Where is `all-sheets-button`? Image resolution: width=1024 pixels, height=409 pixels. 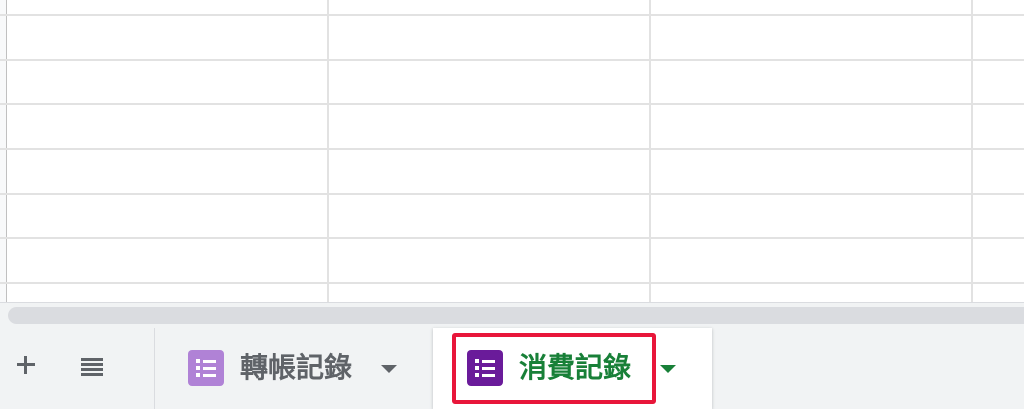 all-sheets-button is located at coordinates (92, 365).